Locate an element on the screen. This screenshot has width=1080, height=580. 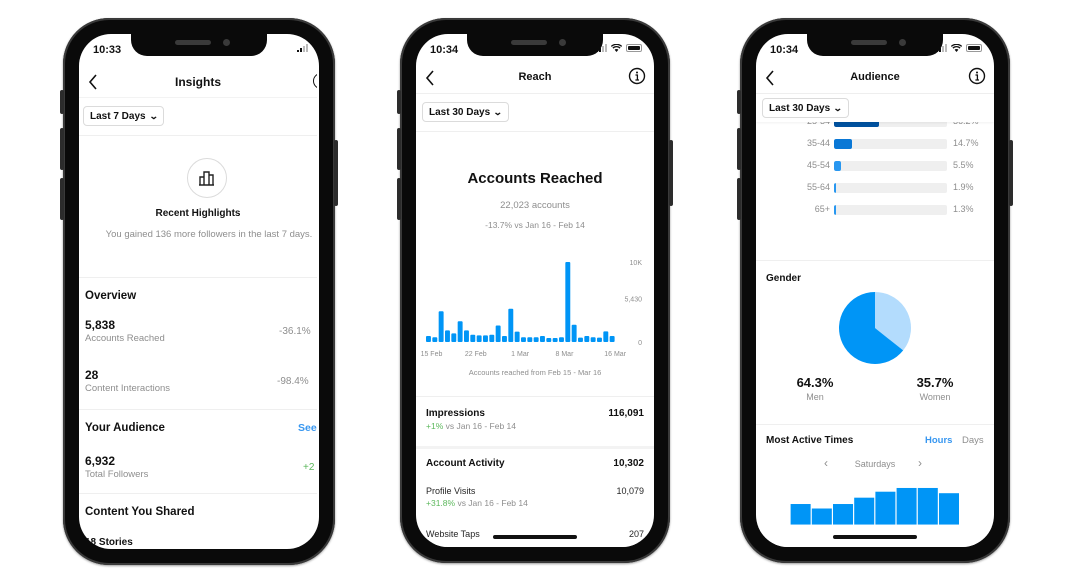
profile-visits-change: +31.8% is located at coordinates (441, 503).